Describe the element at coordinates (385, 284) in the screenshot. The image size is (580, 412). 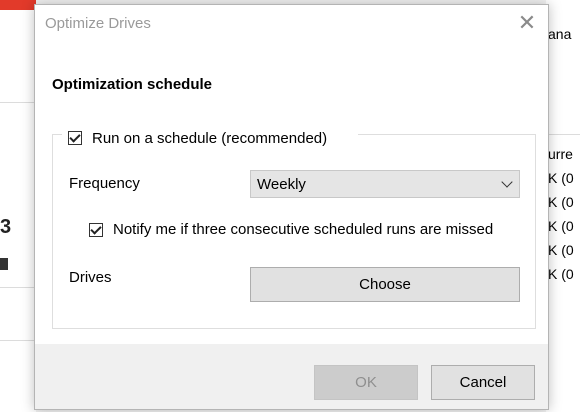
I see `choose-drives-button: Choose` at that location.